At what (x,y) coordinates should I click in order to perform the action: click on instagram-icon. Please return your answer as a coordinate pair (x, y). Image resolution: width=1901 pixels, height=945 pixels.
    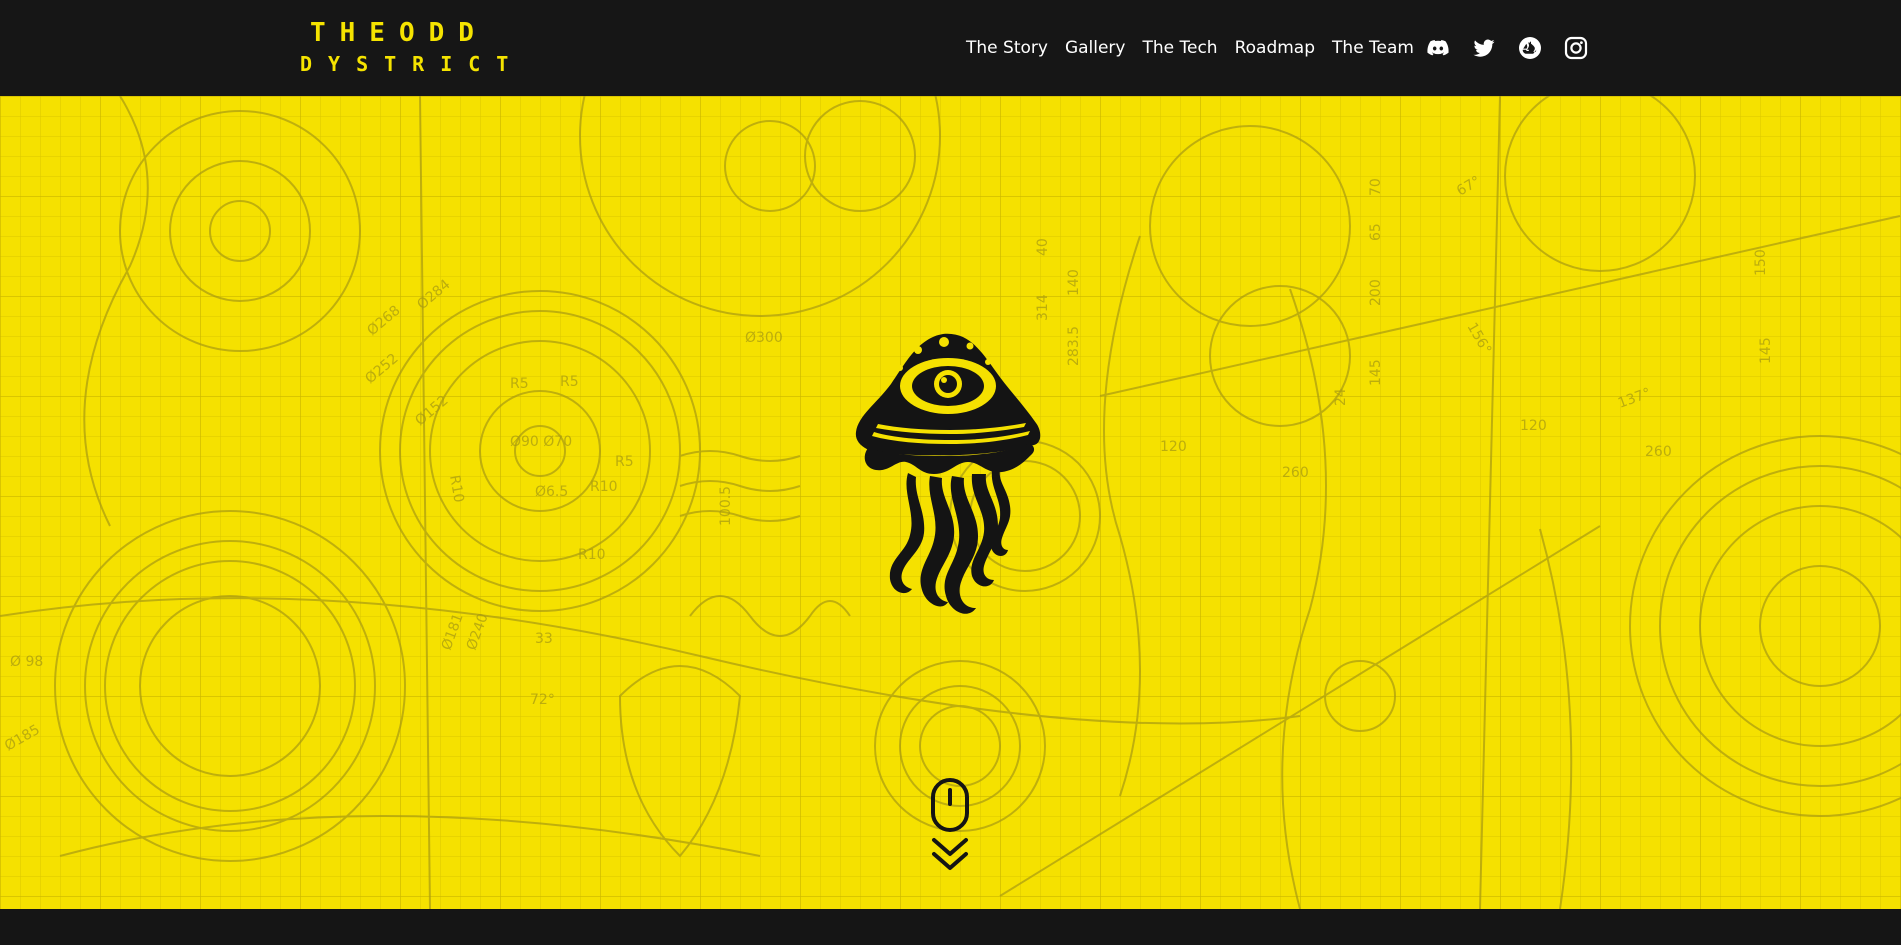
    Looking at the image, I should click on (1576, 48).